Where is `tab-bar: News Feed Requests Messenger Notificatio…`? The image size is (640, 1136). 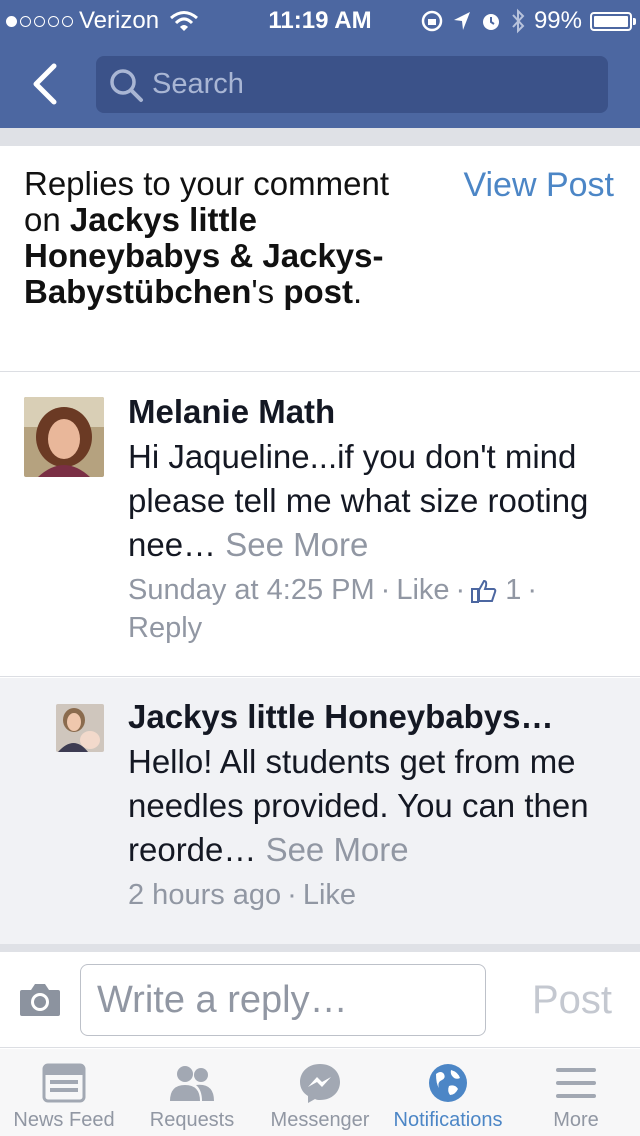 tab-bar: News Feed Requests Messenger Notificatio… is located at coordinates (320, 1092).